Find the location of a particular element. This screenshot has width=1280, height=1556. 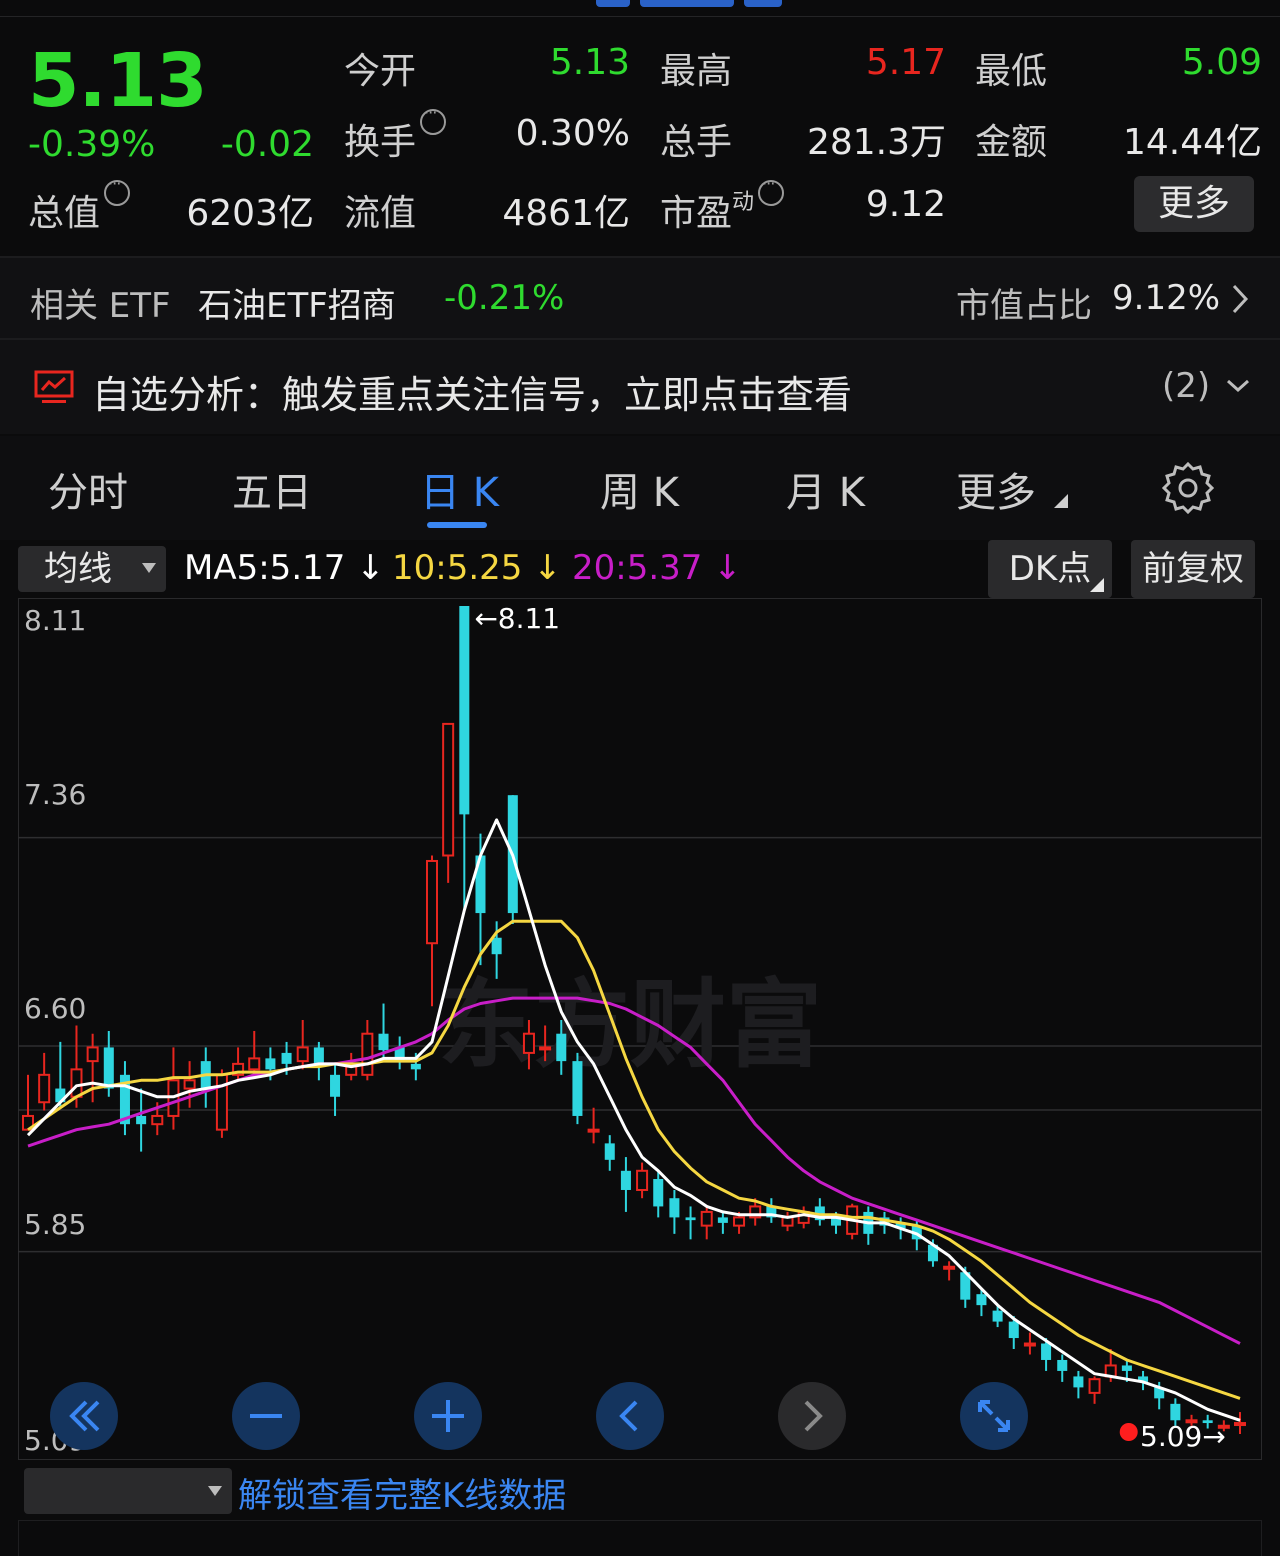

amount-value: 14.44亿 is located at coordinates (1192, 142).